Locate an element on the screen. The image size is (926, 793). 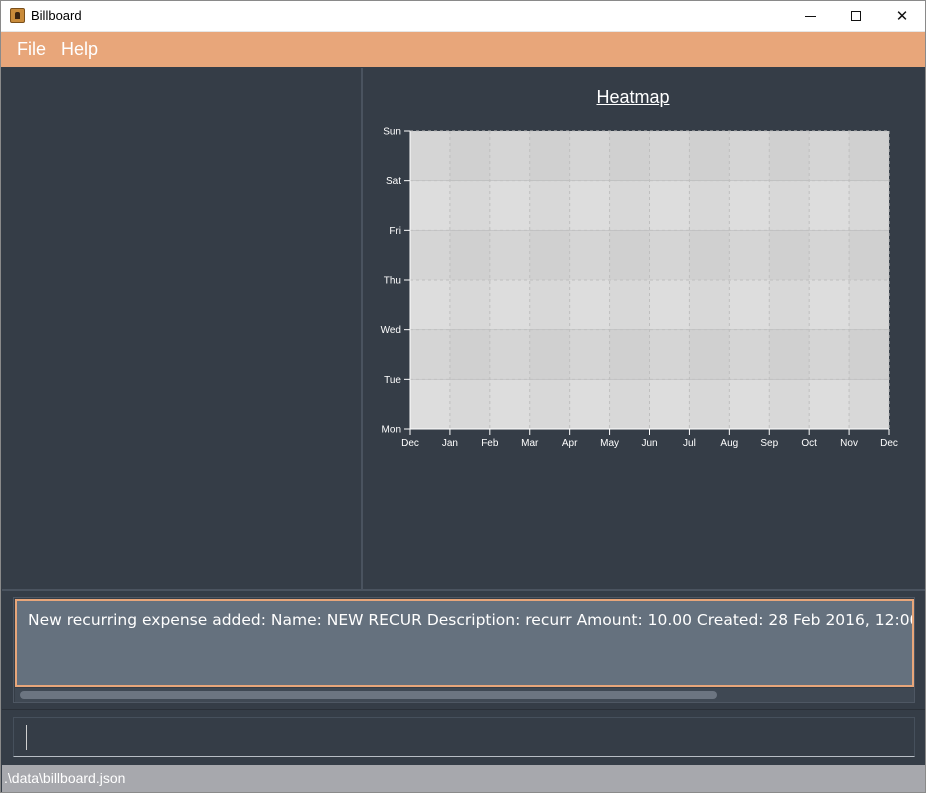
x-tick-label: Nov is located at coordinates (849, 443).